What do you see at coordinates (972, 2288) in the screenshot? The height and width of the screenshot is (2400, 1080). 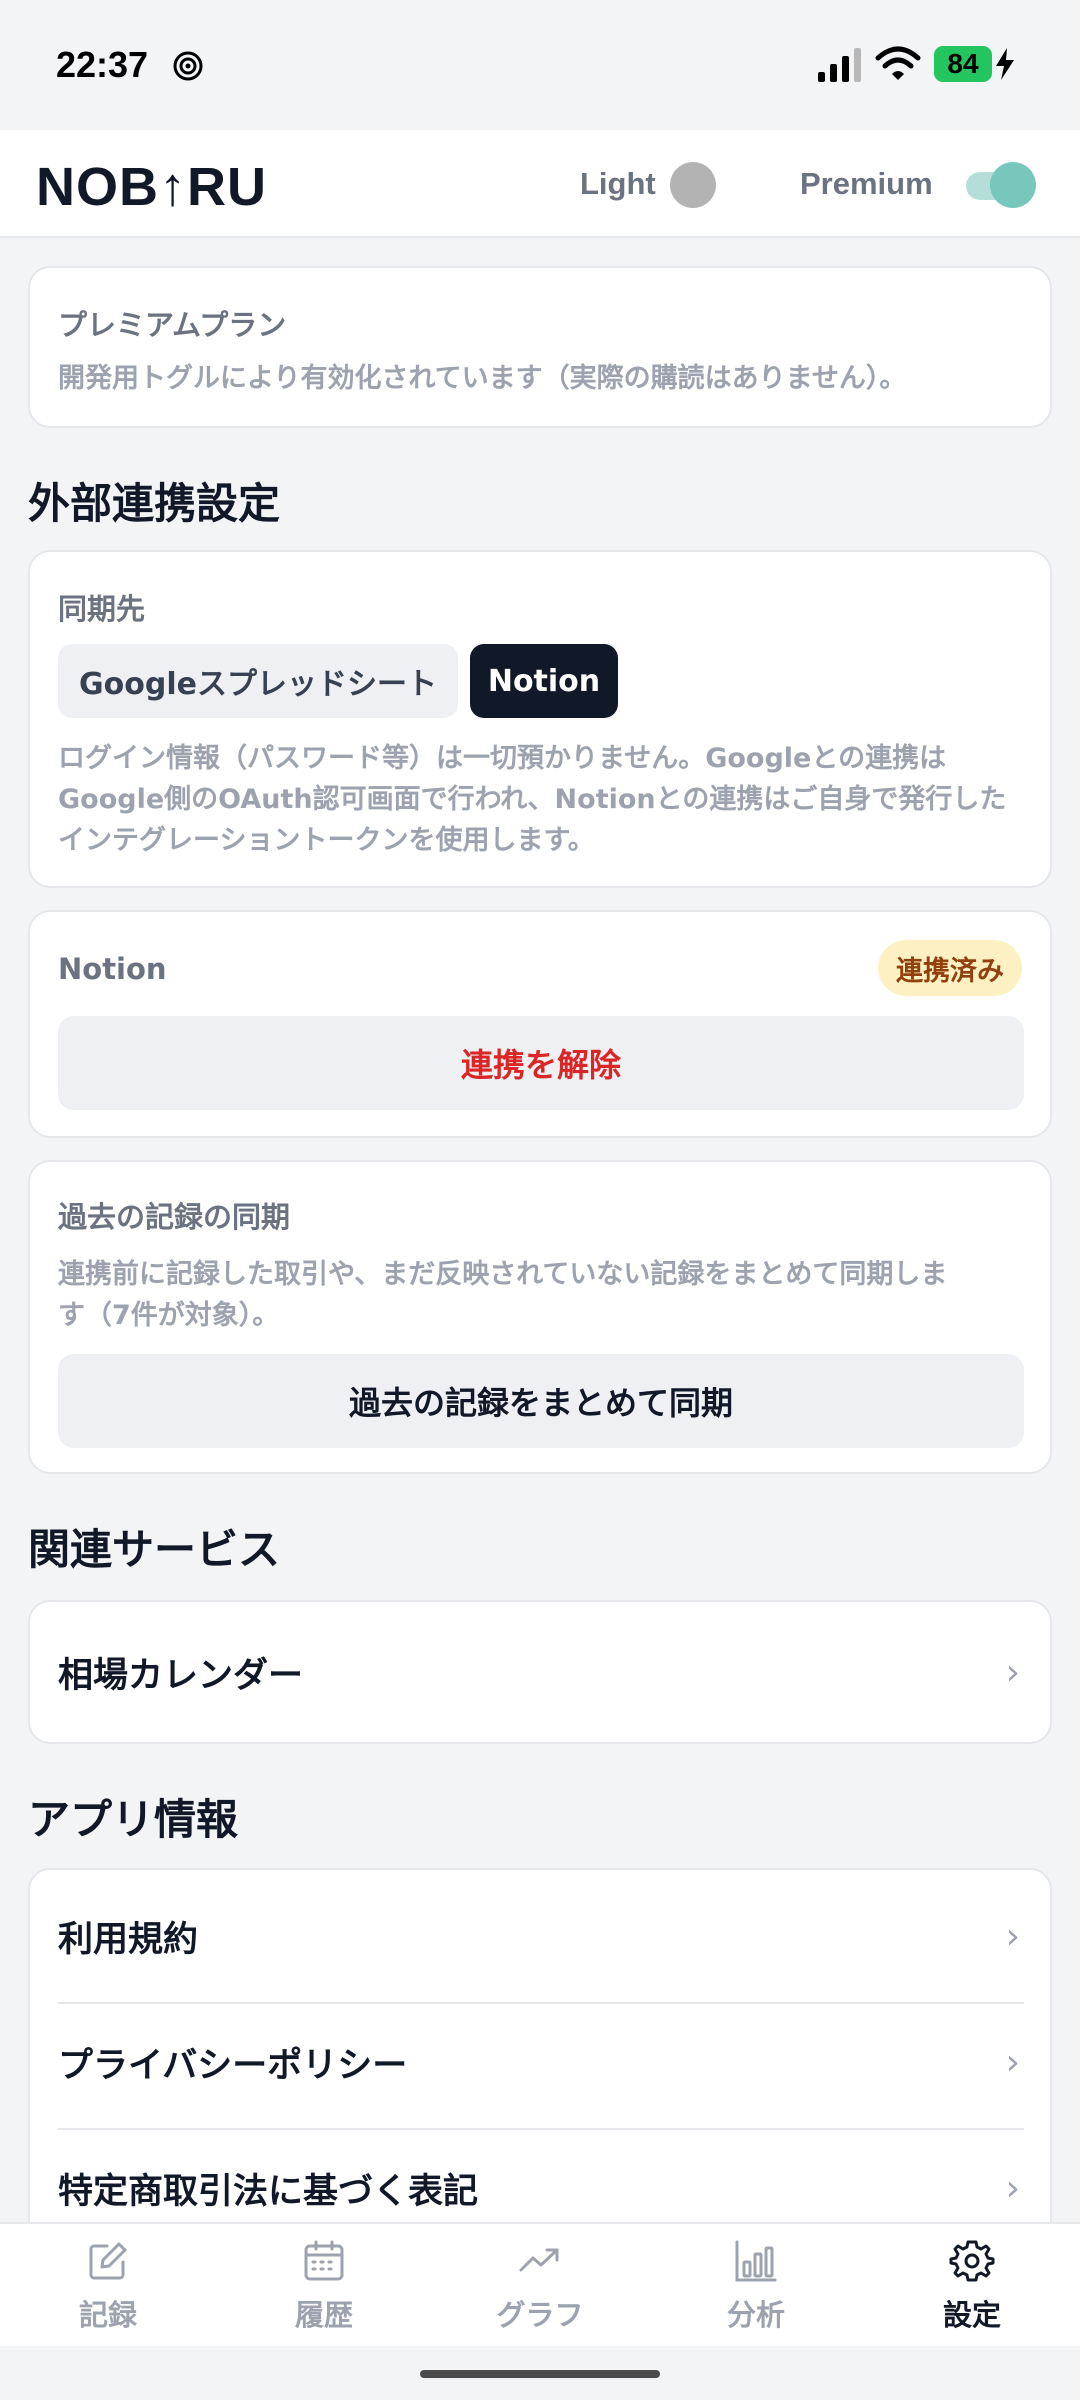 I see `nav-settings: 設定` at bounding box center [972, 2288].